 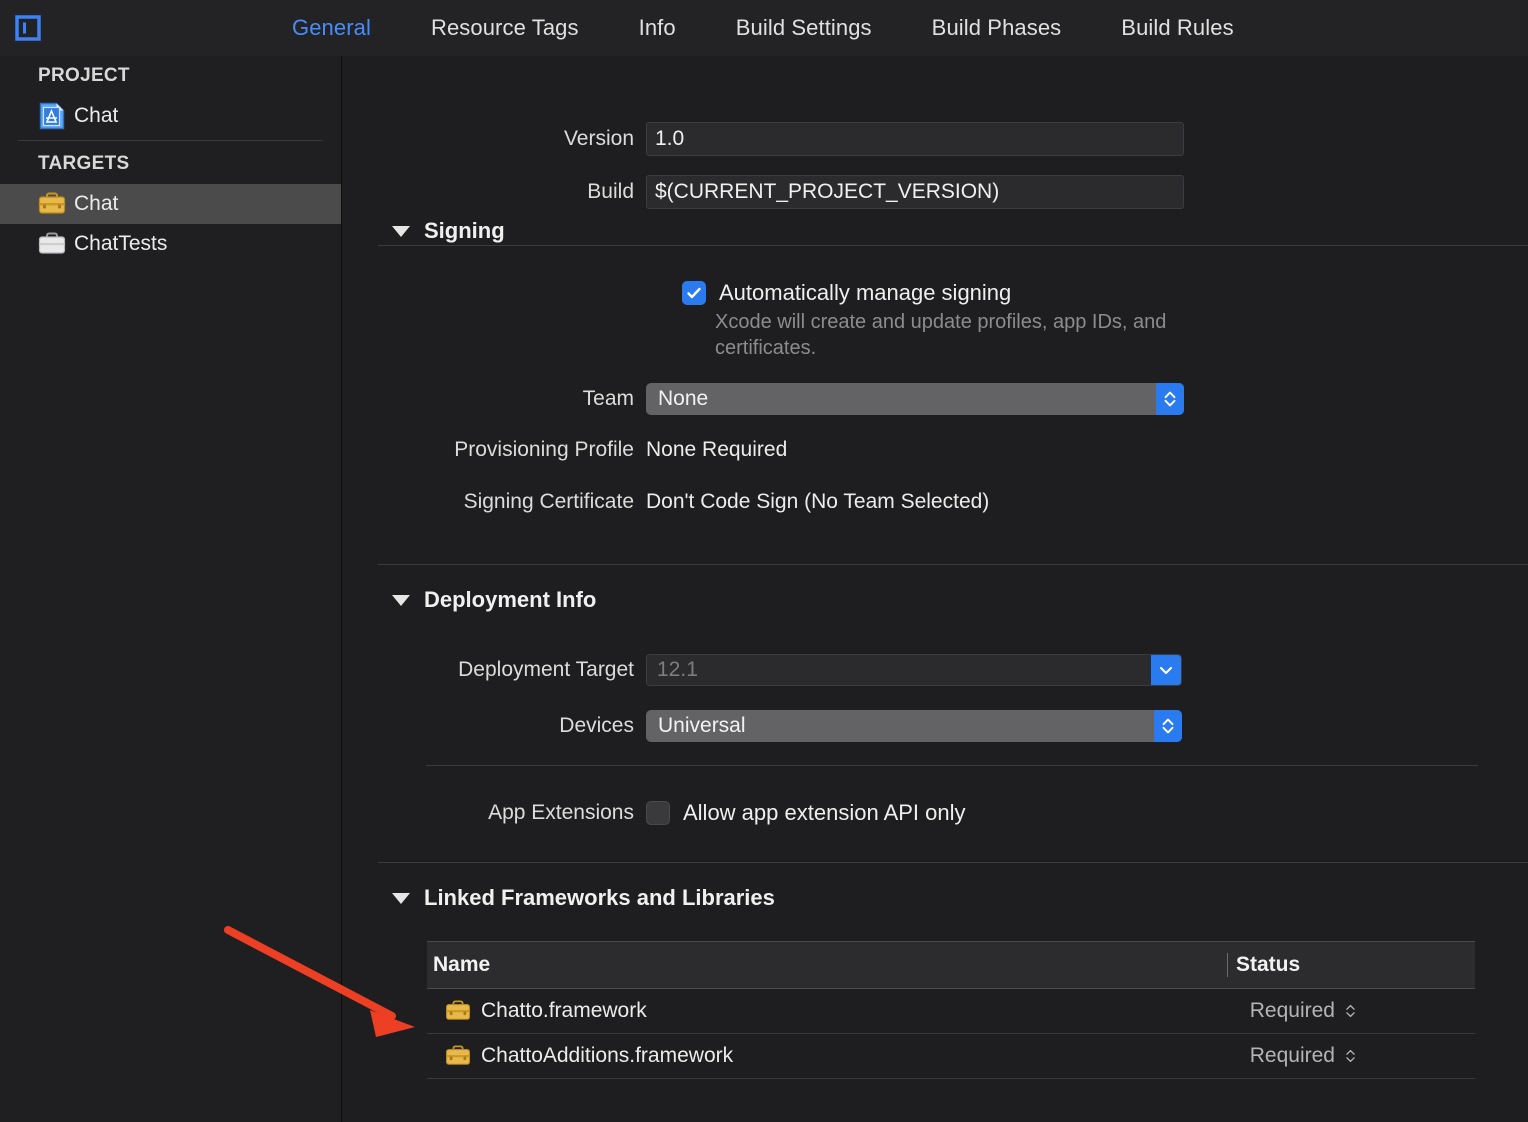 I want to click on signing-certificate-label: Signing Certificate, so click(x=548, y=501).